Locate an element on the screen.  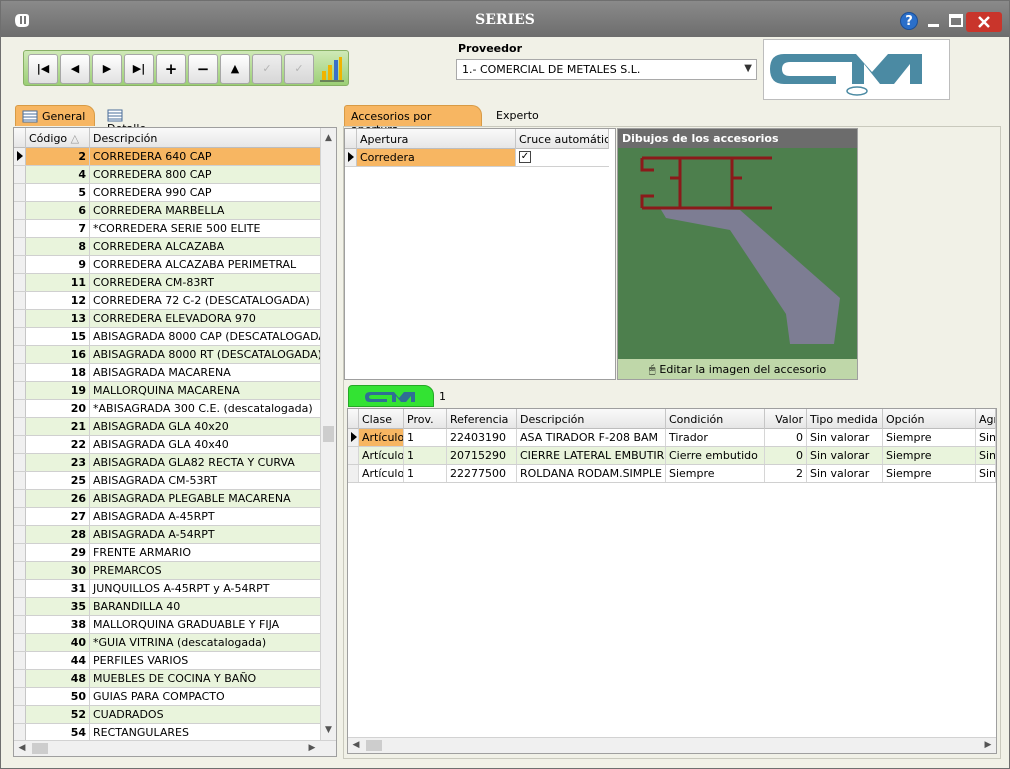
table-row: 2 CORREDERA 640 CAP is located at coordinates (167, 157).